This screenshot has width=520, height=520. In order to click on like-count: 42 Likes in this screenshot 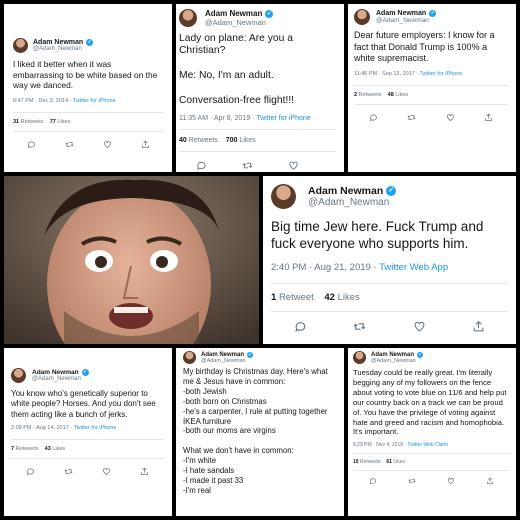, I will do `click(341, 297)`.